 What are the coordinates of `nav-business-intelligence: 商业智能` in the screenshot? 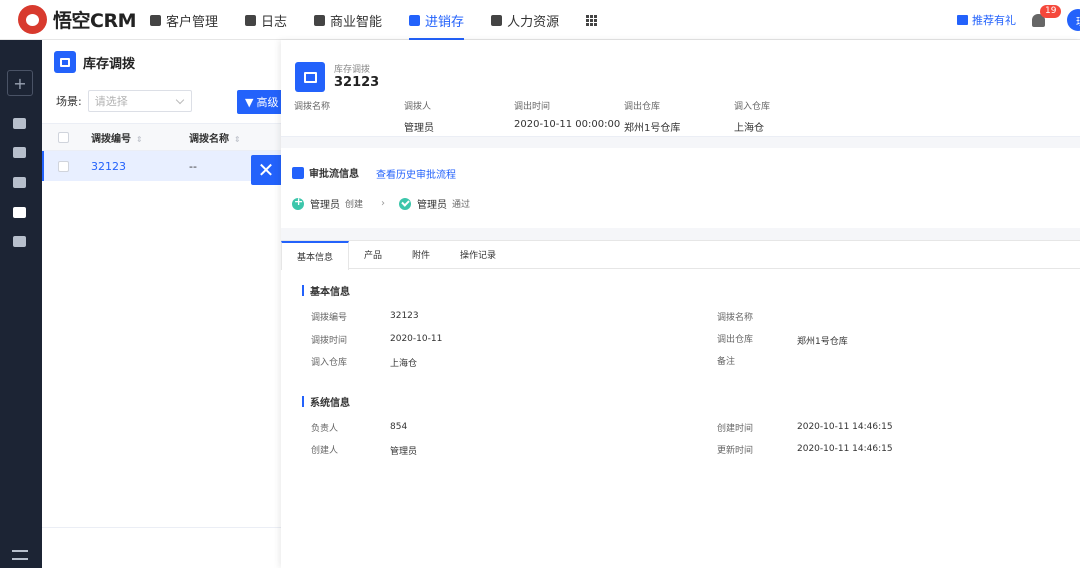 It's located at (348, 20).